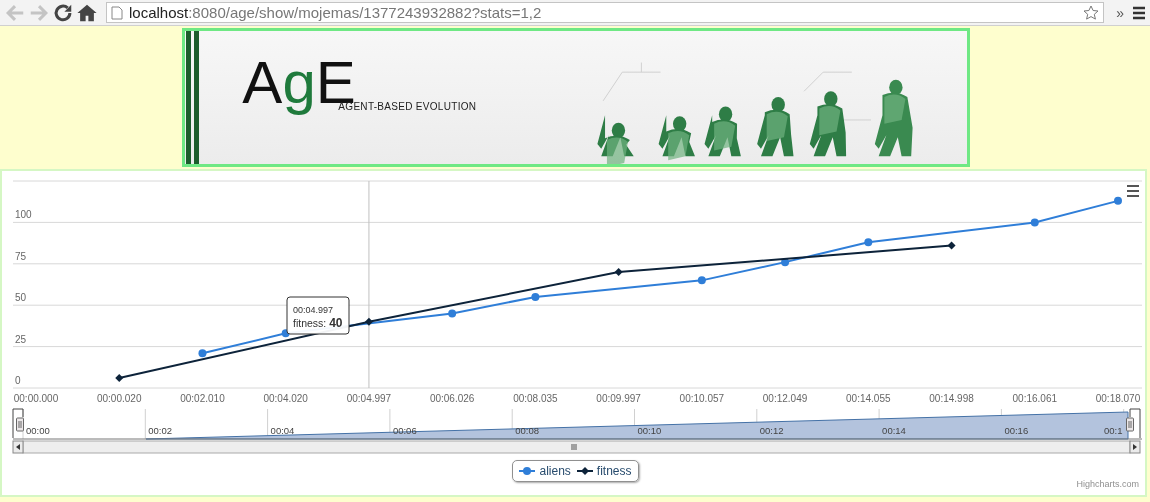  What do you see at coordinates (1091, 12) in the screenshot?
I see `bookmark-star-icon` at bounding box center [1091, 12].